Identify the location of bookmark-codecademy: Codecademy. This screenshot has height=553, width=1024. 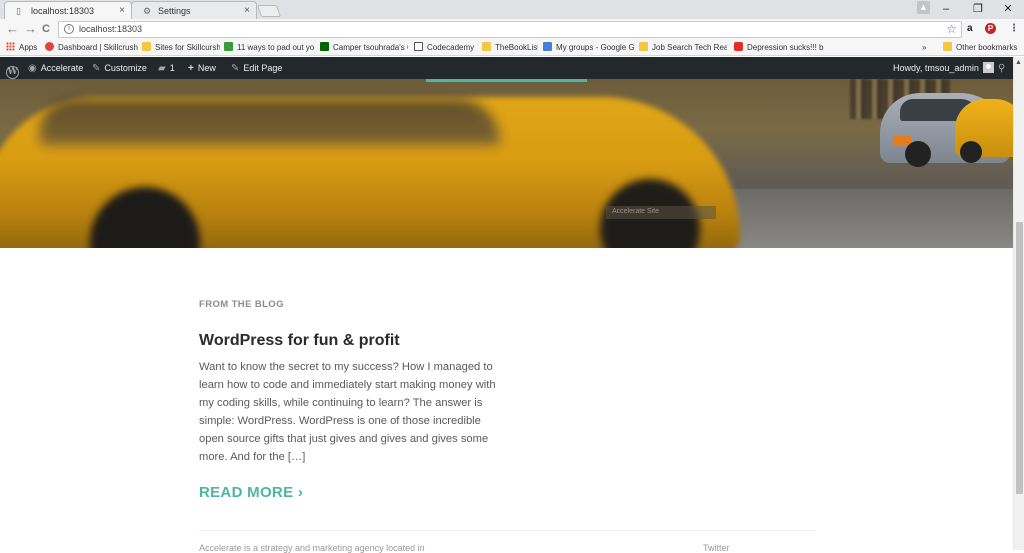
(446, 48).